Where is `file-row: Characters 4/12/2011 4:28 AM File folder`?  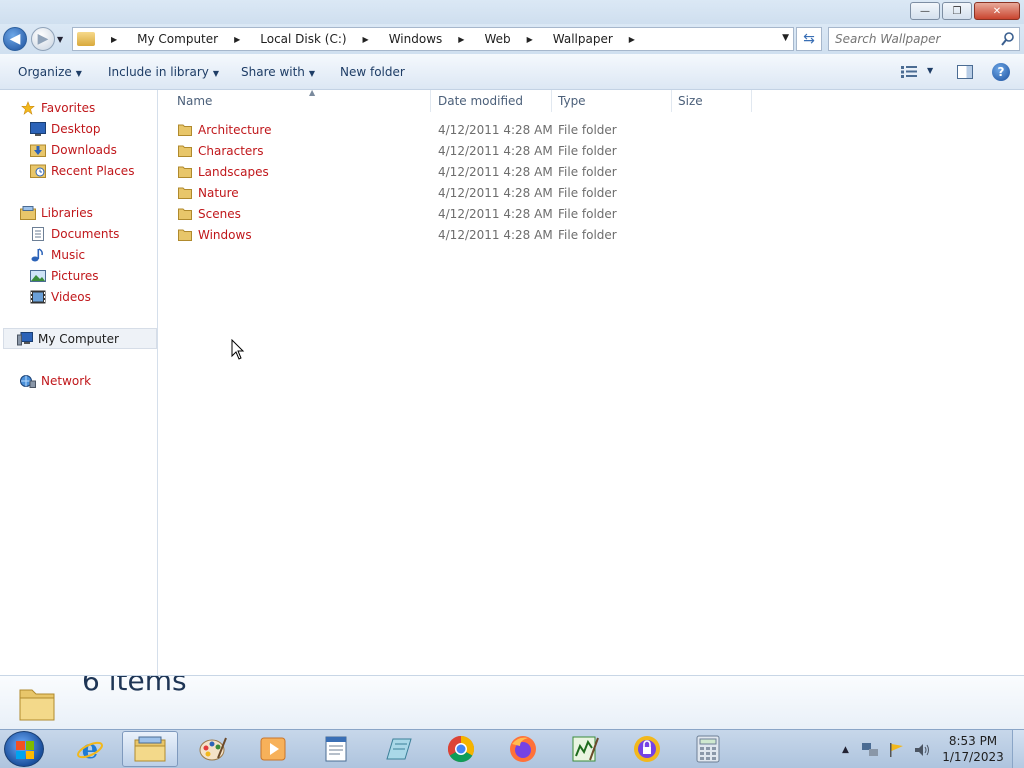 file-row: Characters 4/12/2011 4:28 AM File folder is located at coordinates (509, 150).